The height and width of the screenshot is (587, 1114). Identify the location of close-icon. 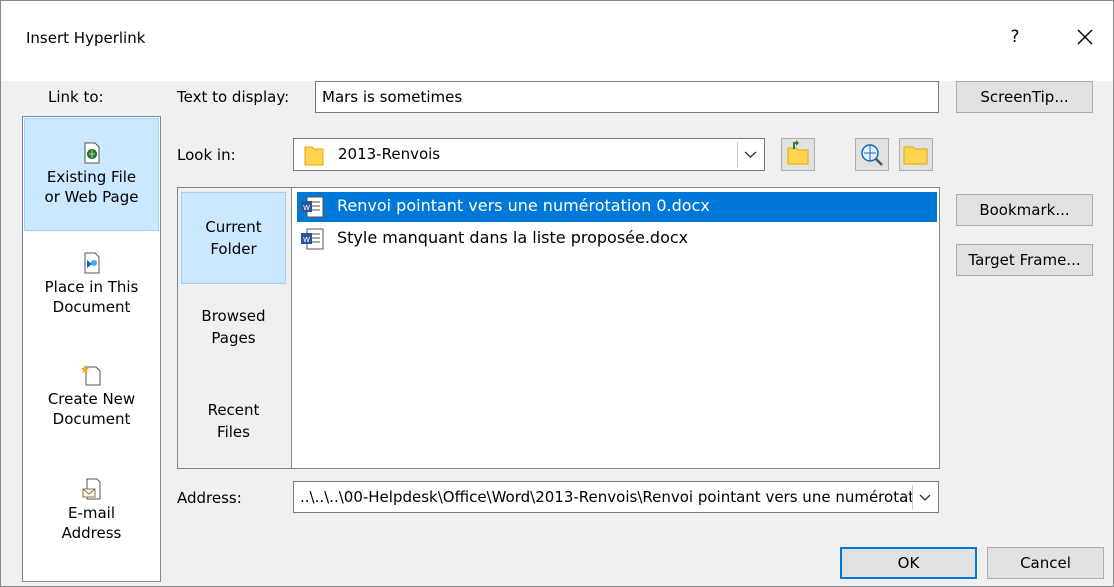
(1085, 37).